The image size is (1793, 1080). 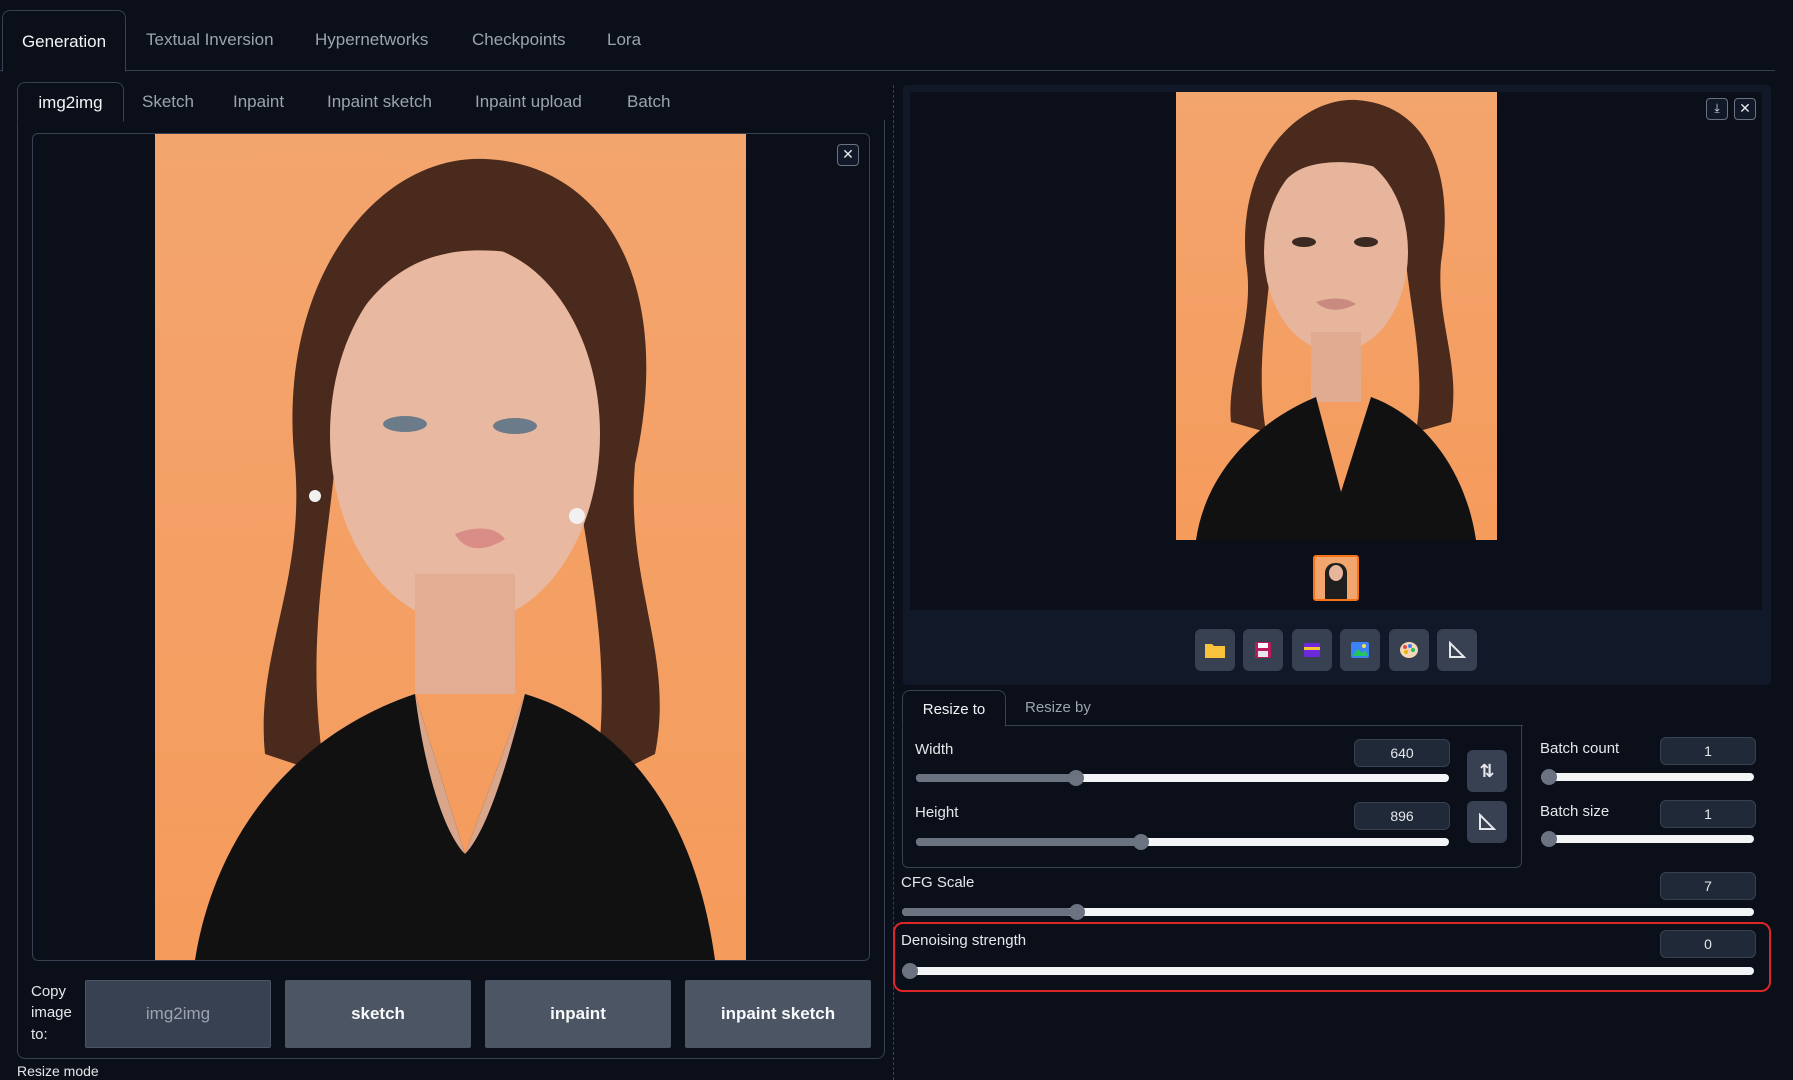 I want to click on palette-icon, so click(x=1409, y=650).